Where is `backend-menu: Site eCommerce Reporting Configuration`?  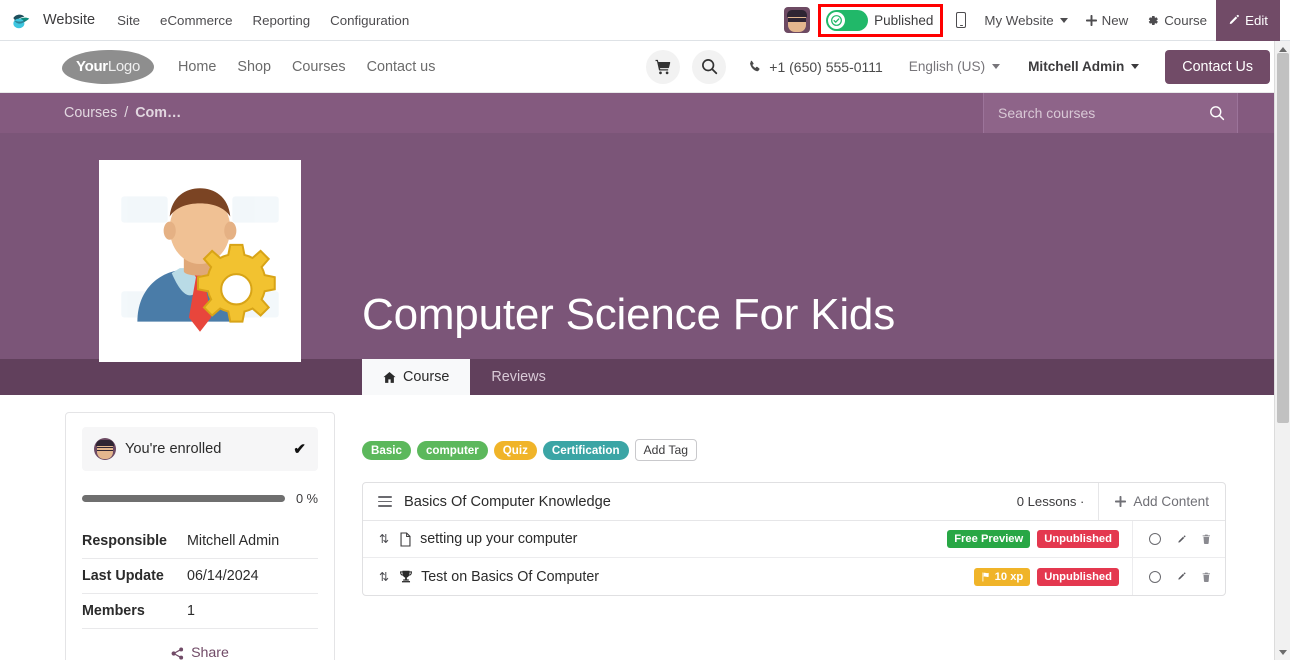 backend-menu: Site eCommerce Reporting Configuration is located at coordinates (263, 20).